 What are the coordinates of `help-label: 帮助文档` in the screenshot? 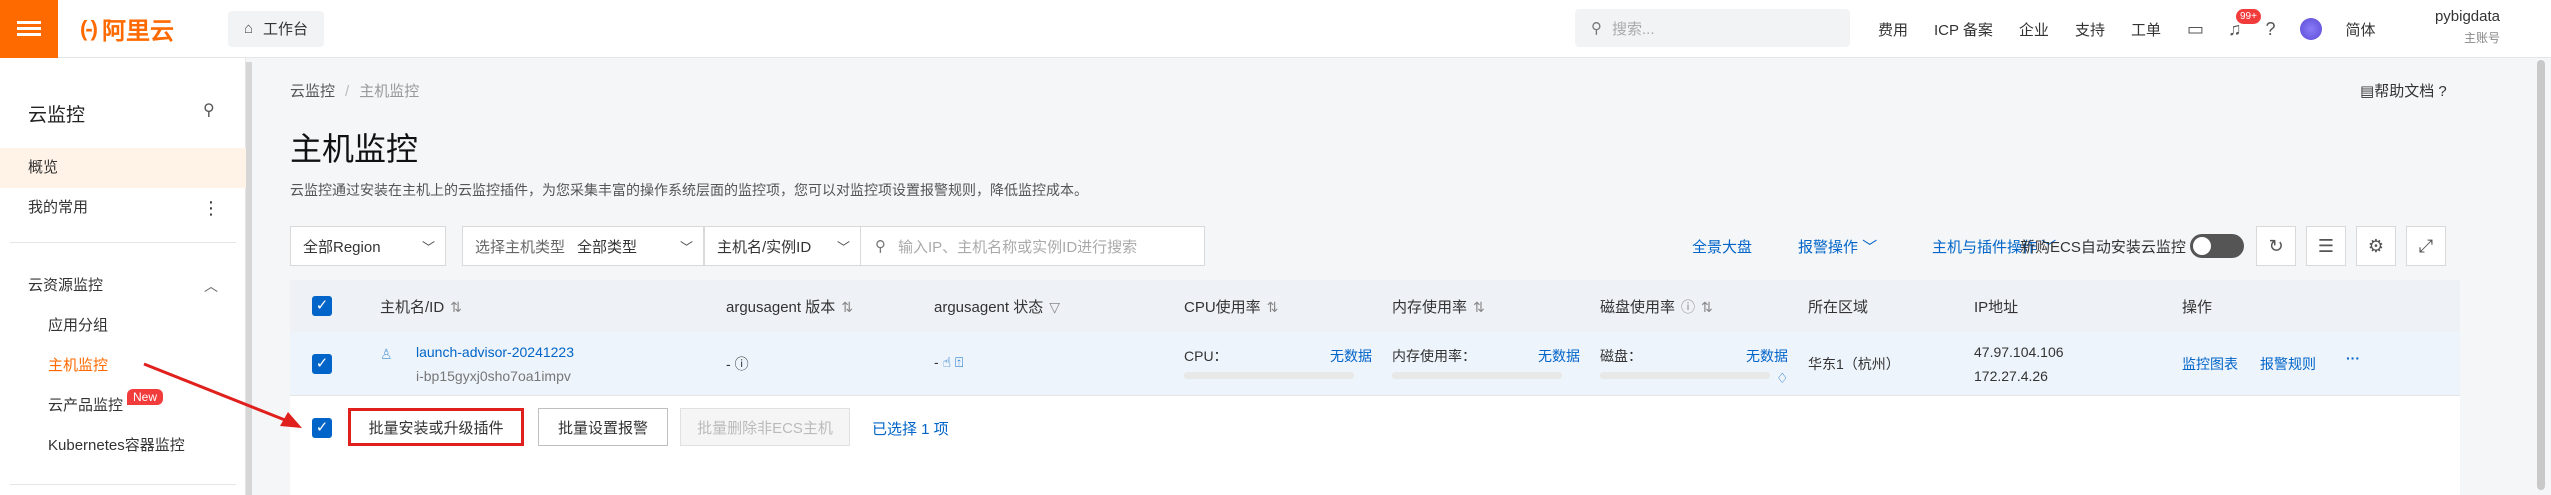 It's located at (2404, 91).